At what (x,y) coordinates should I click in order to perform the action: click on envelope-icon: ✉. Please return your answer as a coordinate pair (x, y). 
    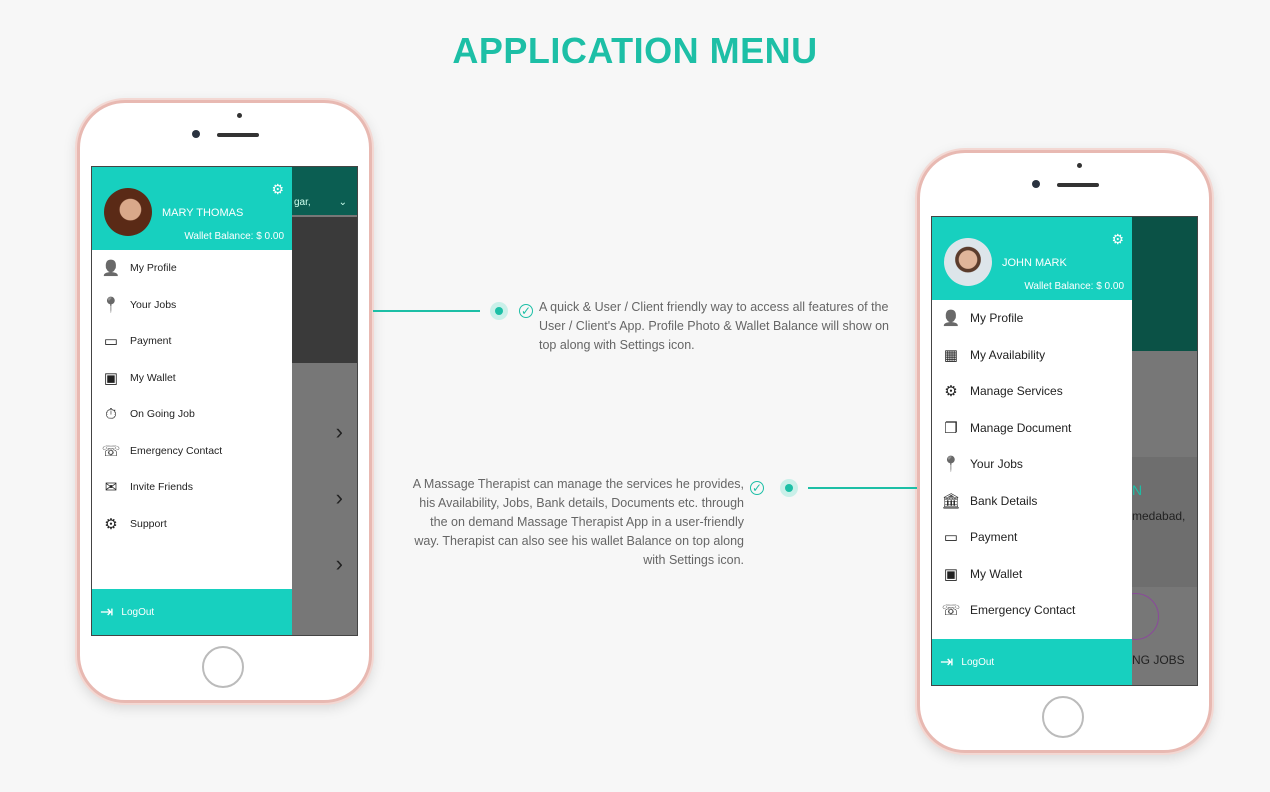
    Looking at the image, I should click on (111, 488).